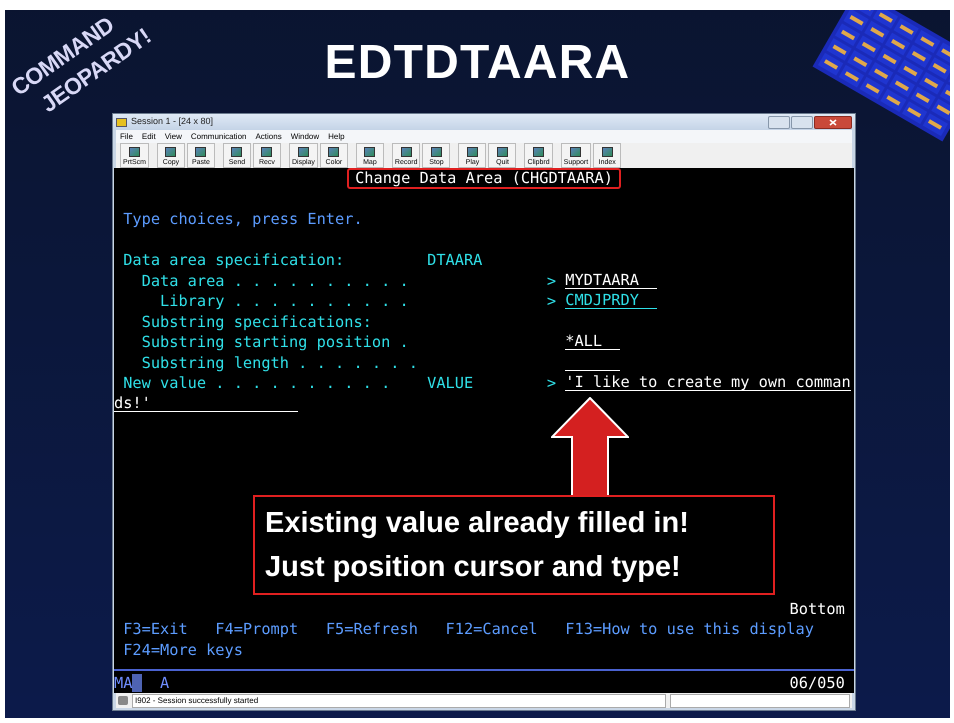 This screenshot has height=723, width=954. What do you see at coordinates (336, 136) in the screenshot?
I see `menu-item: Help` at bounding box center [336, 136].